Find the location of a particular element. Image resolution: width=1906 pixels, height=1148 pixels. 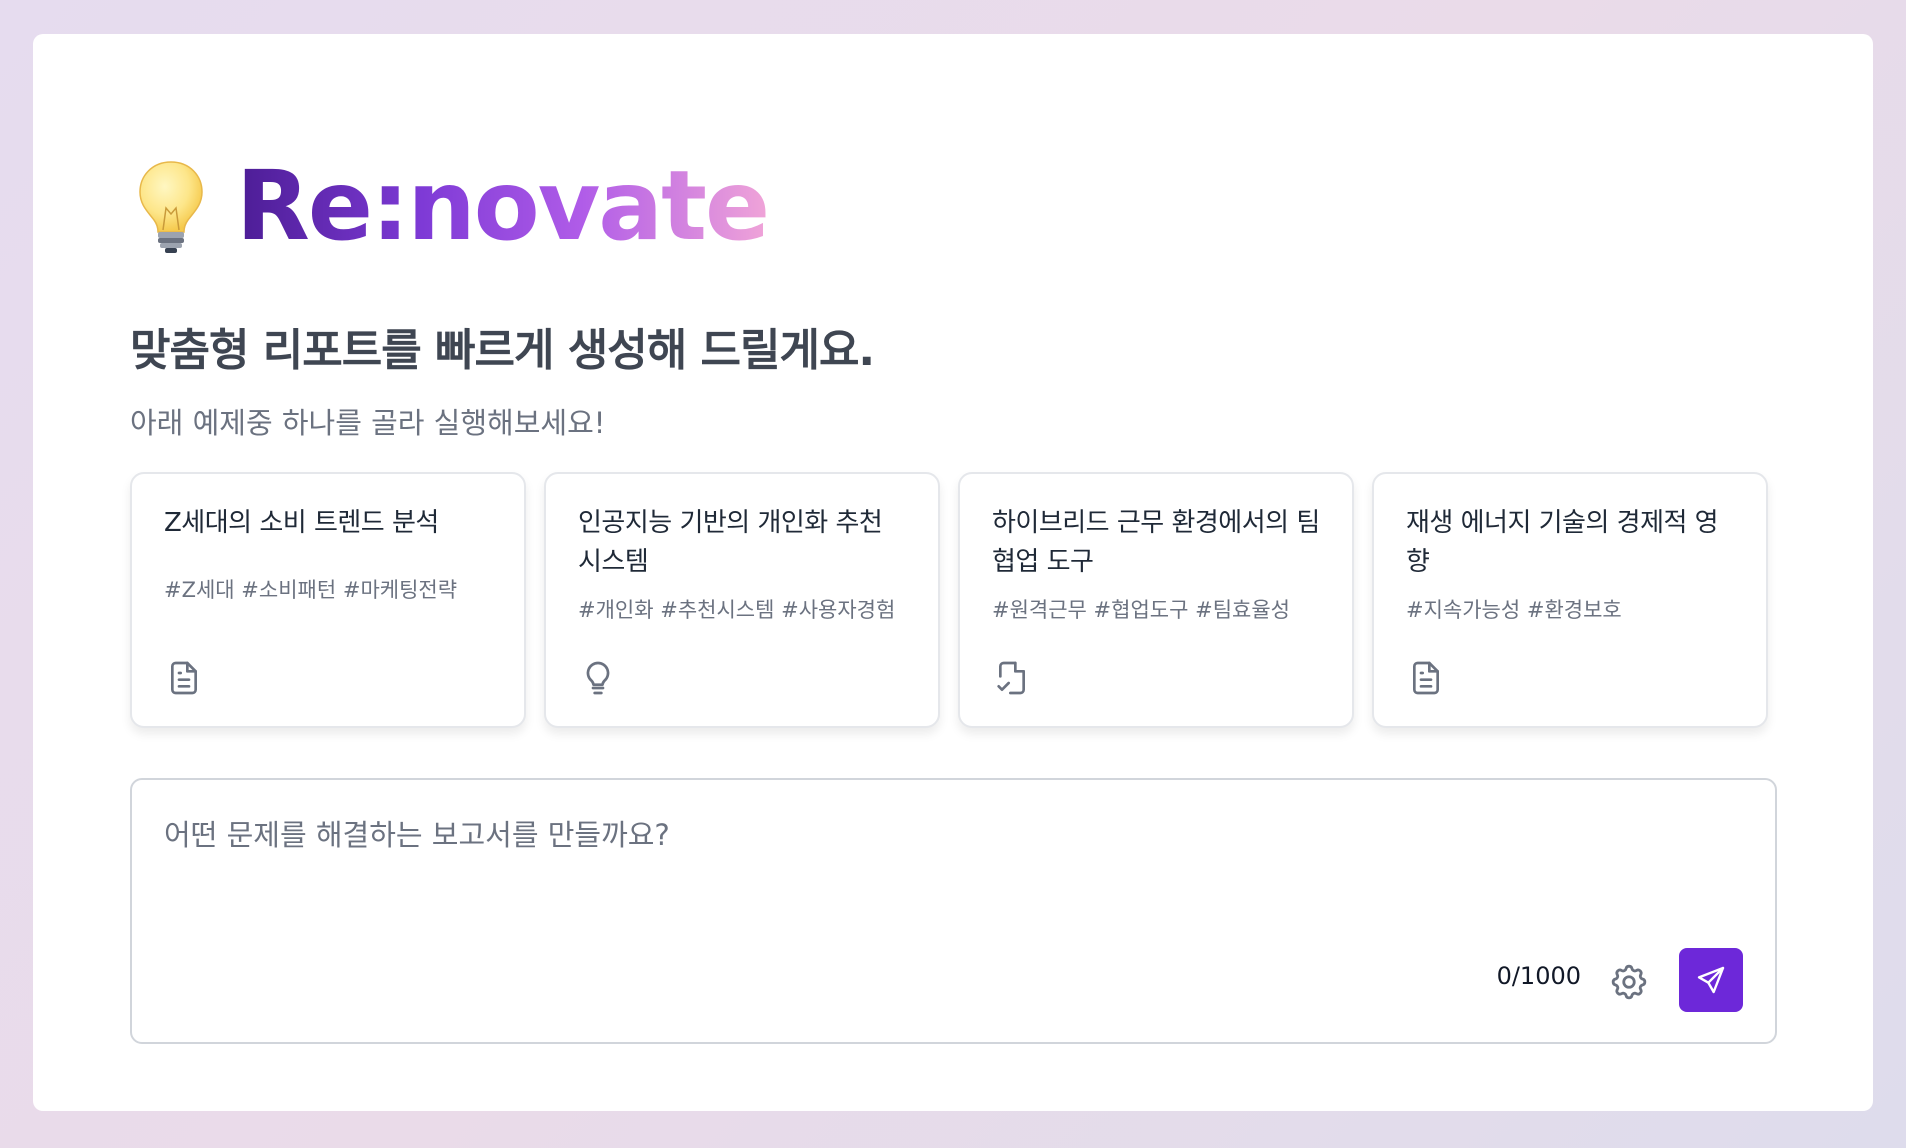

report-prompt-input is located at coordinates (944, 882).